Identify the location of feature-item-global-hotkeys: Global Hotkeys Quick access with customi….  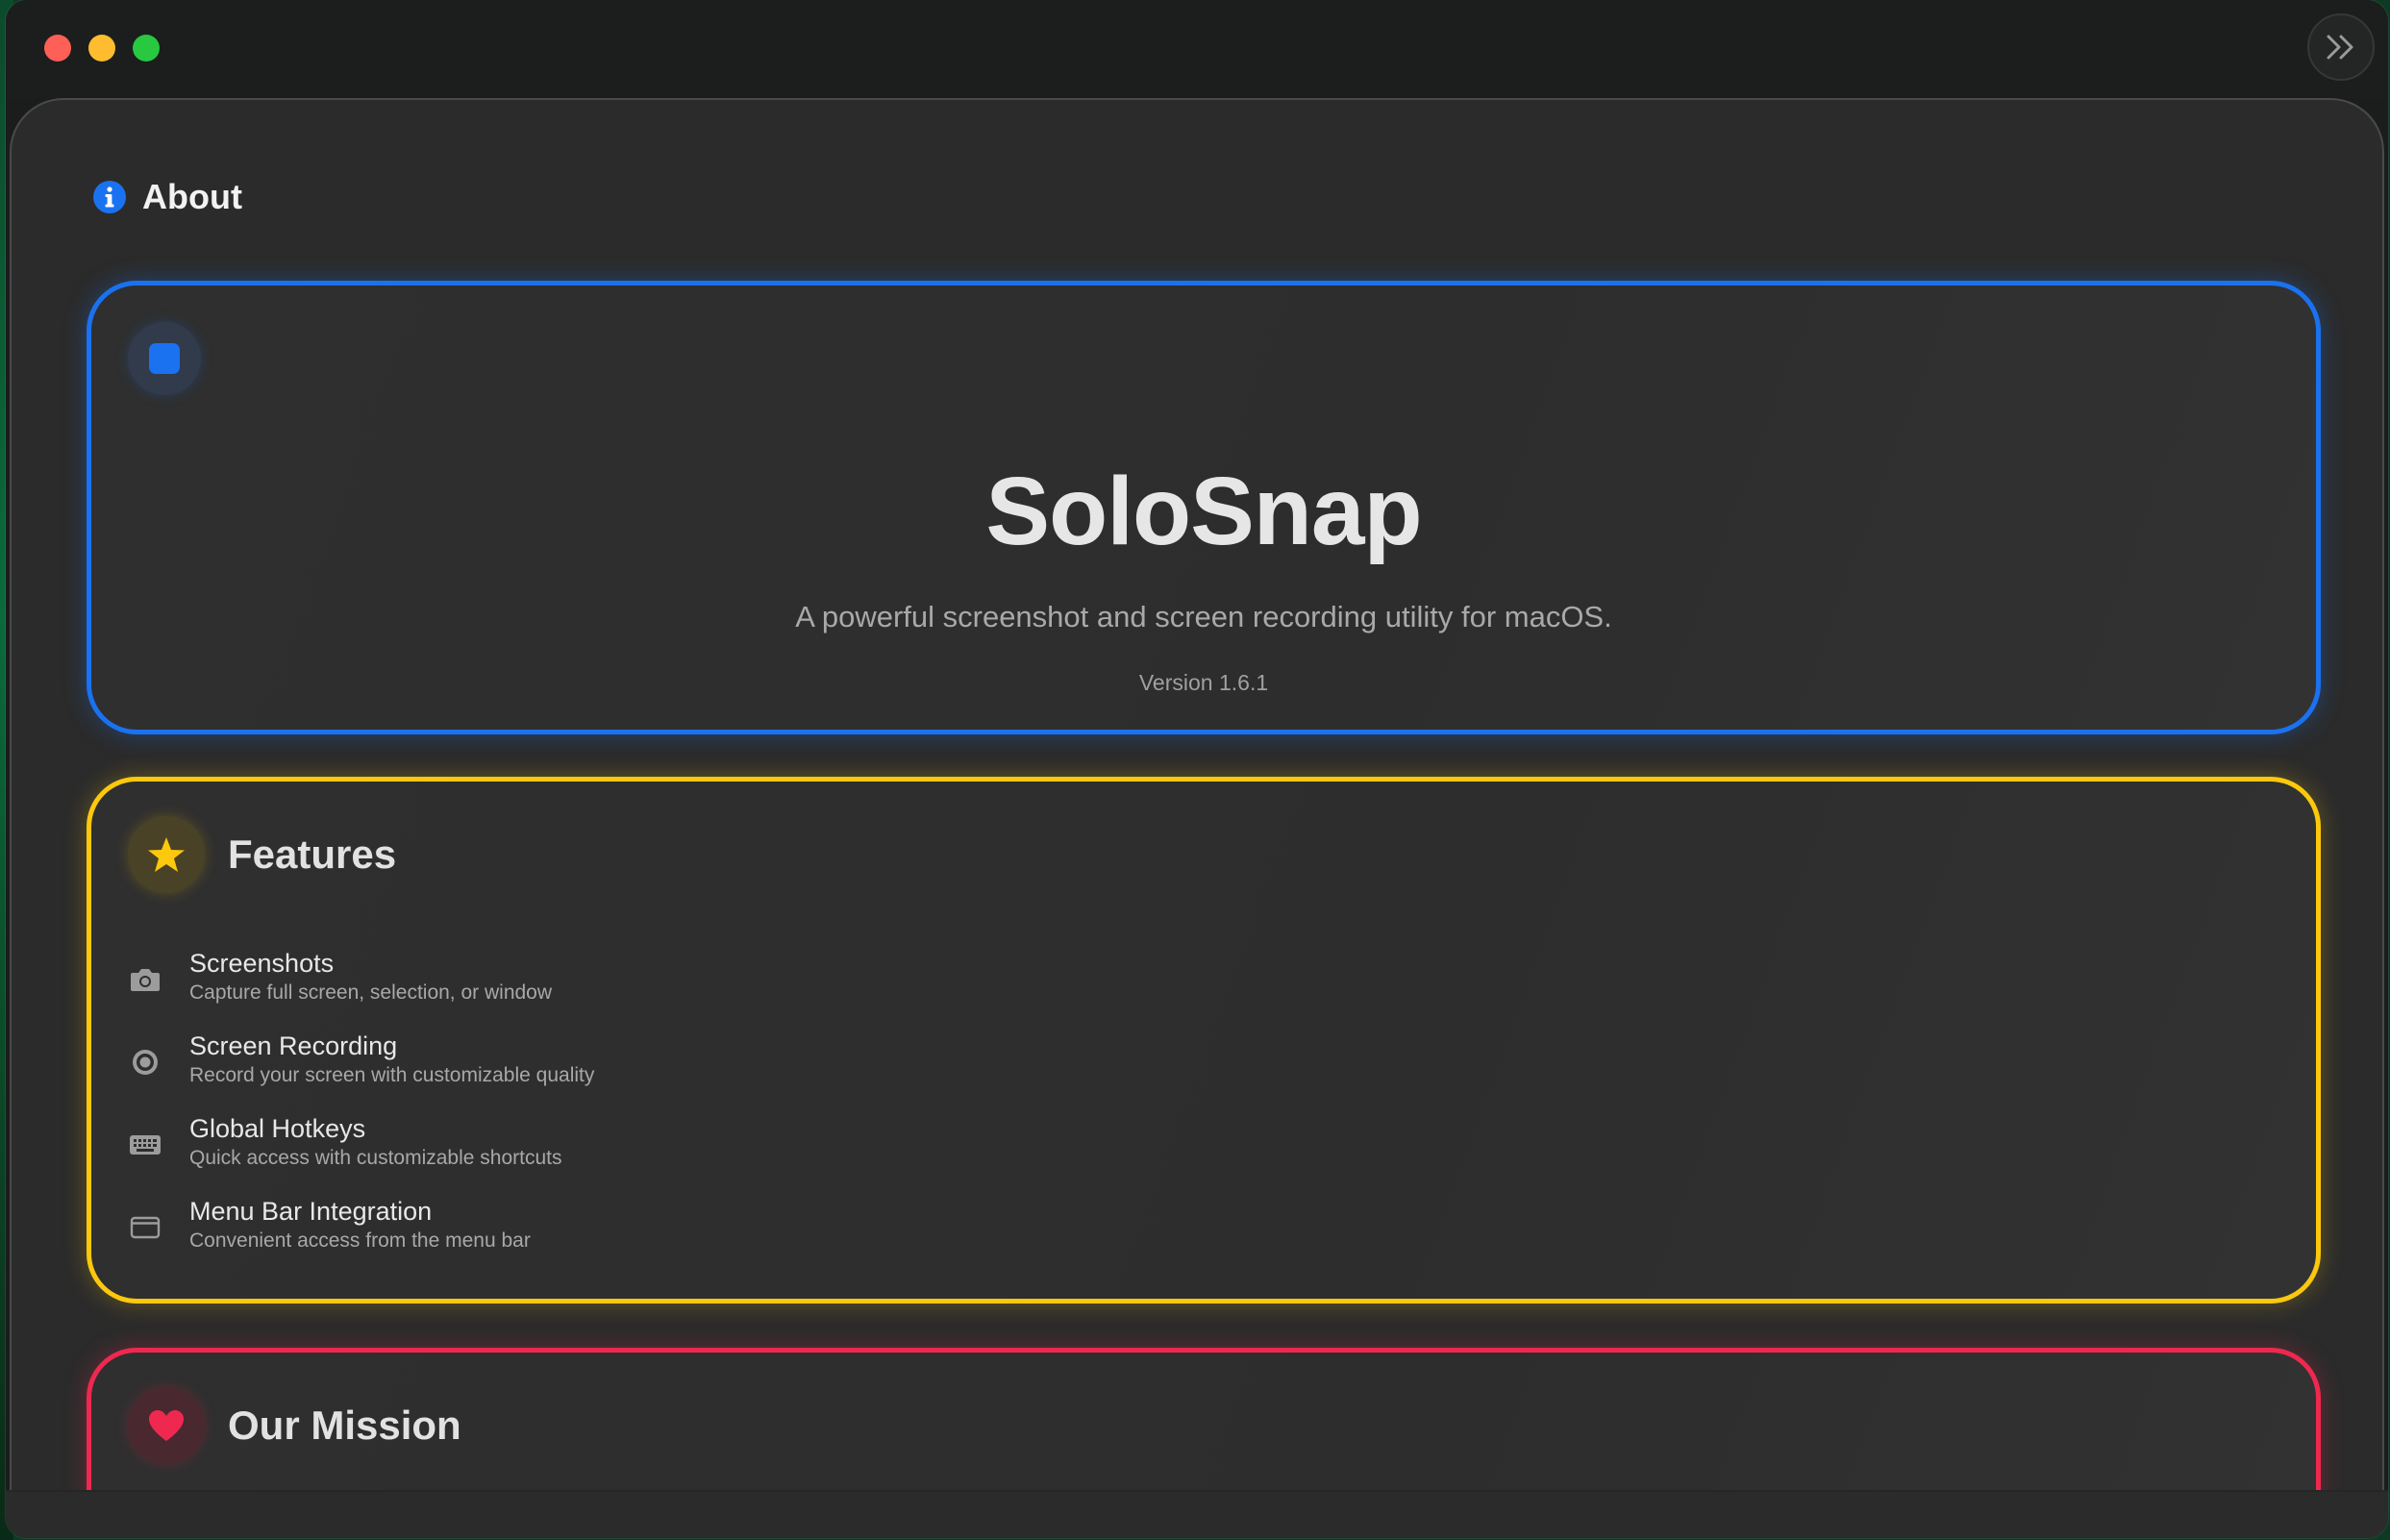
(361, 1153).